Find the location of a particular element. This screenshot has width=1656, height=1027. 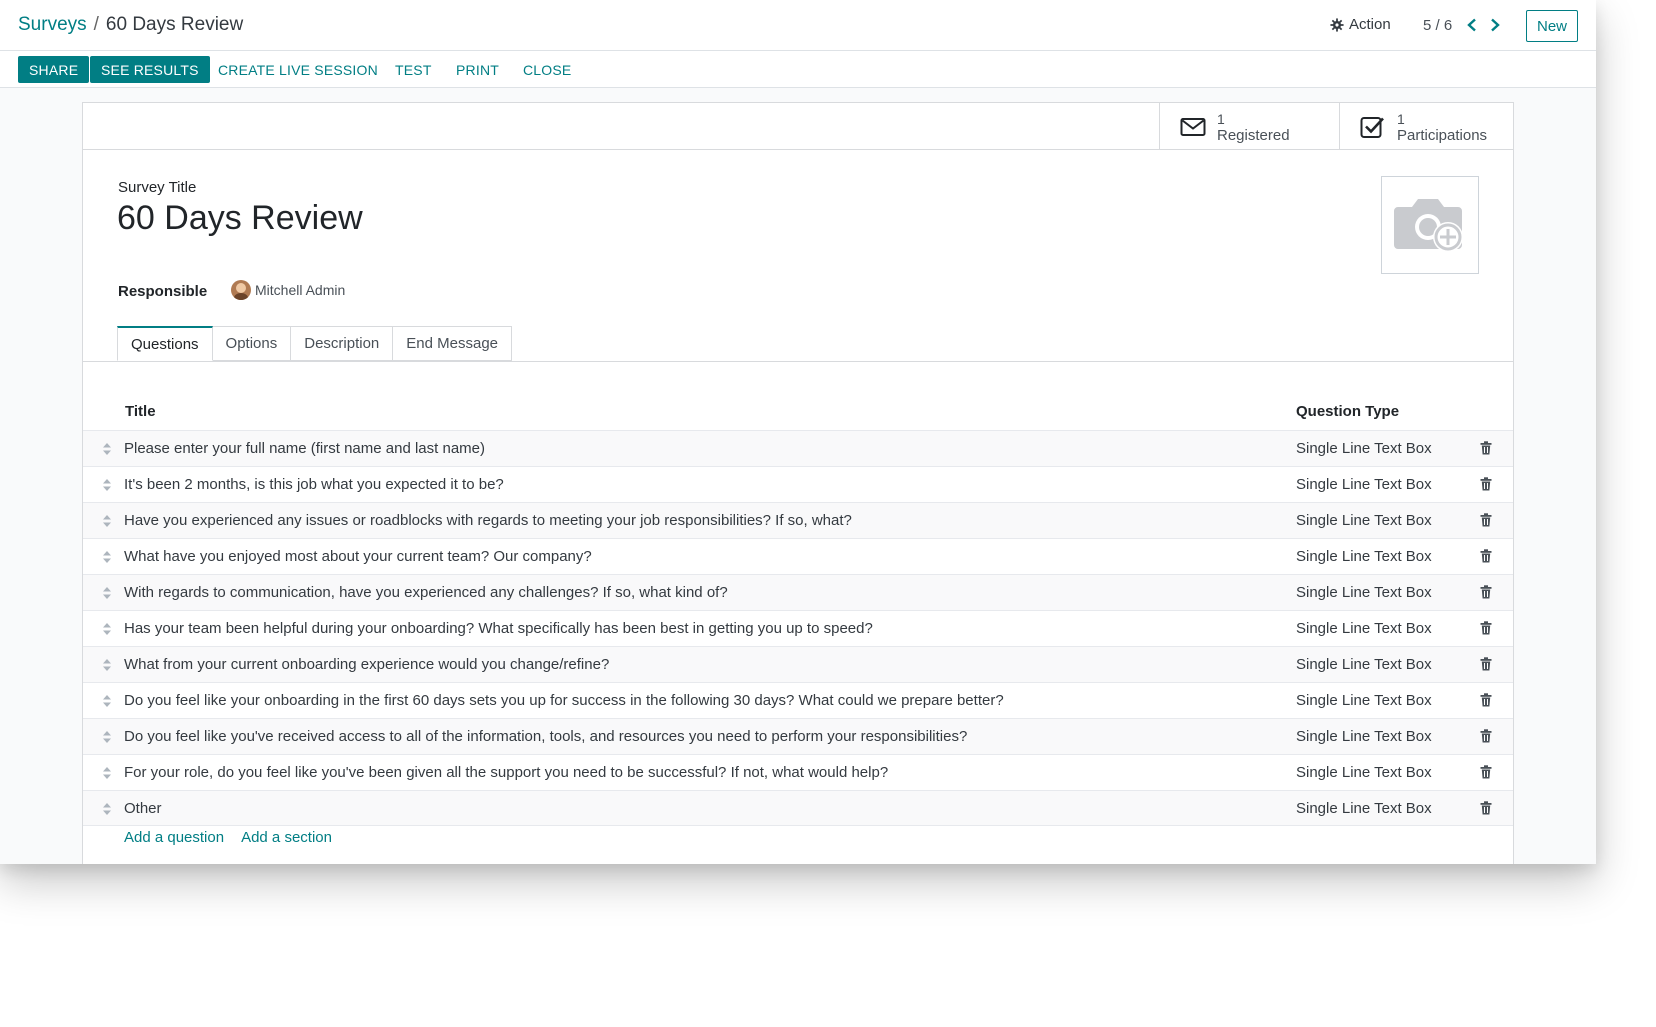

avatar is located at coordinates (241, 290).